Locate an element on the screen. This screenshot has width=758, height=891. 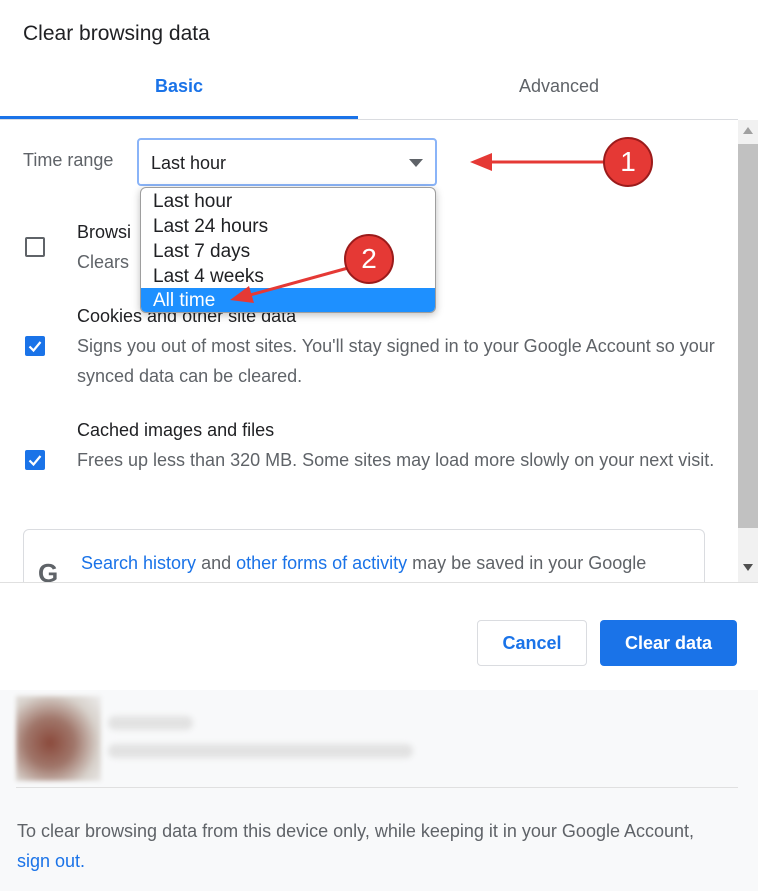
annotation-badge-1: 1 is located at coordinates (628, 162).